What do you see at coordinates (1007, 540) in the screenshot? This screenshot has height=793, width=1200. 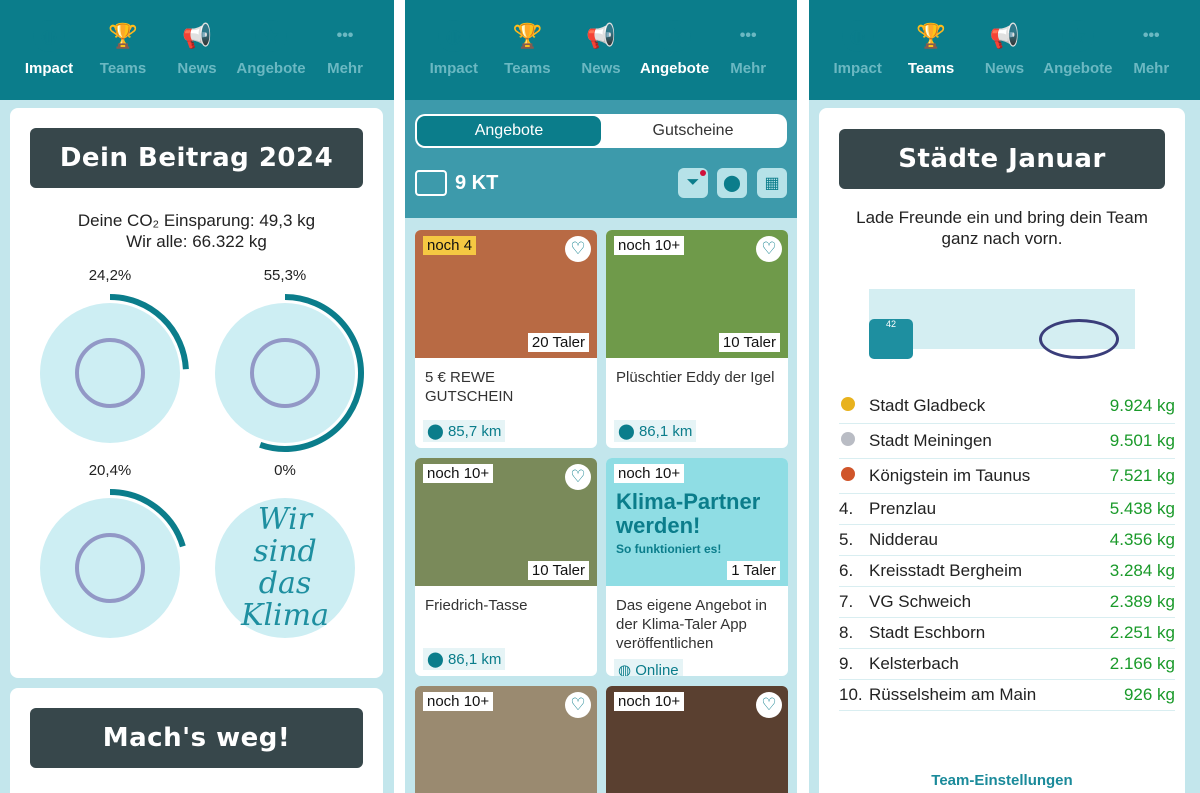 I see `ranking-row: 5. Nidderau 4.356 kg` at bounding box center [1007, 540].